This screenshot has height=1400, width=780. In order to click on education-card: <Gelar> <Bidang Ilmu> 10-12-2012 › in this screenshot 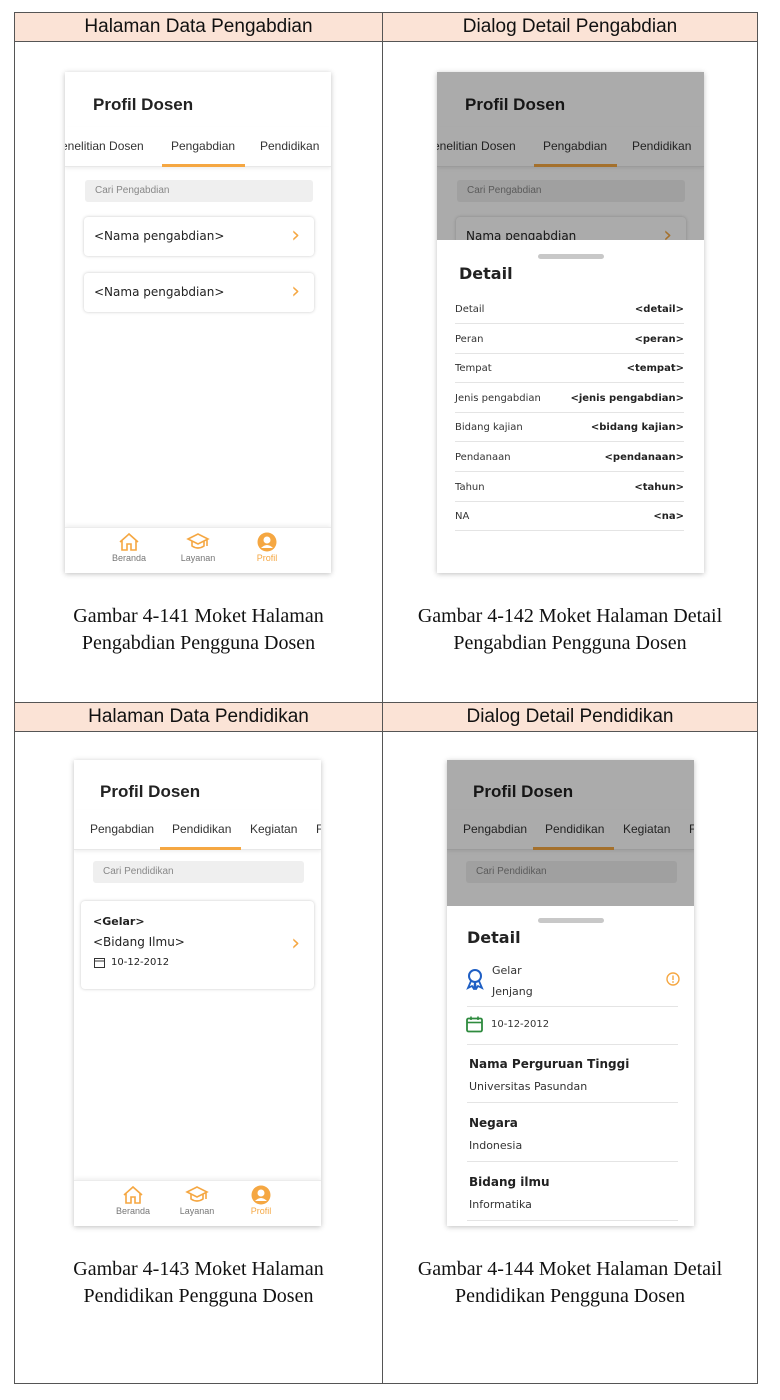, I will do `click(197, 945)`.